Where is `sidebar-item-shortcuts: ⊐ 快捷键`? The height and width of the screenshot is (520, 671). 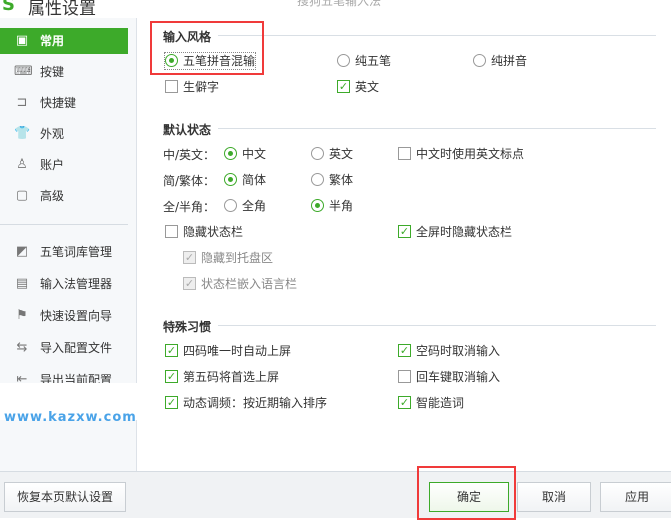 sidebar-item-shortcuts: ⊐ 快捷键 is located at coordinates (64, 103).